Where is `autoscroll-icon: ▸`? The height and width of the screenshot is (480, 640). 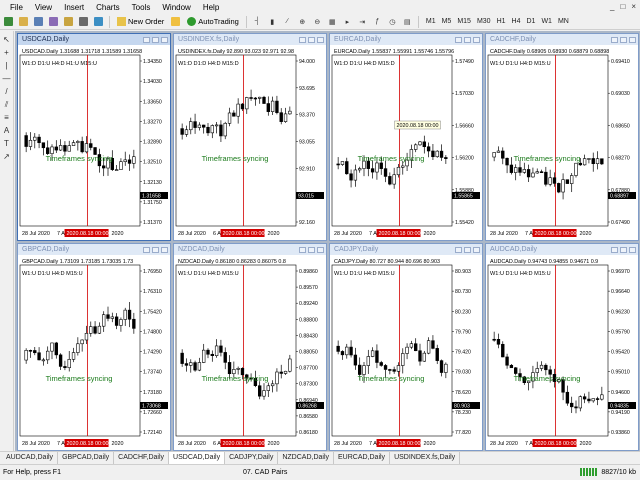 autoscroll-icon: ▸ is located at coordinates (347, 21).